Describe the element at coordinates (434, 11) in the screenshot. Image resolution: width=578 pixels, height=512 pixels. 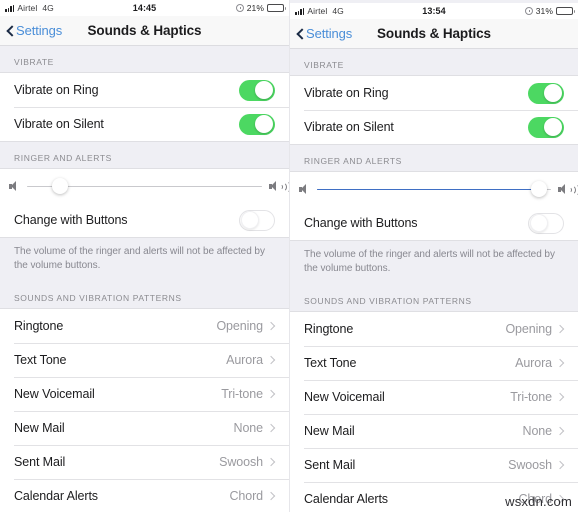
I see `status-bar: Airtel 4G 13:54 31%` at that location.